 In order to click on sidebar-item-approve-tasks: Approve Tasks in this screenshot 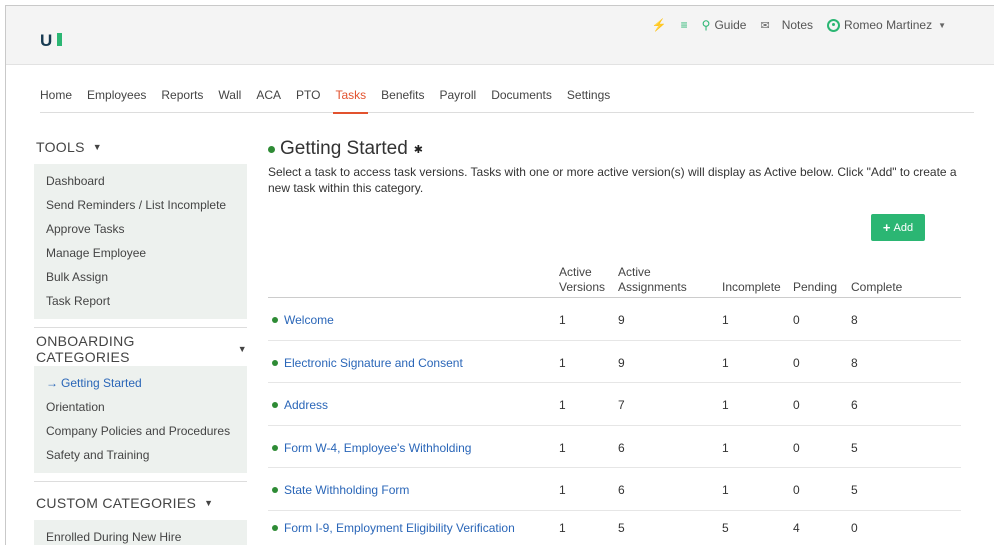, I will do `click(146, 229)`.